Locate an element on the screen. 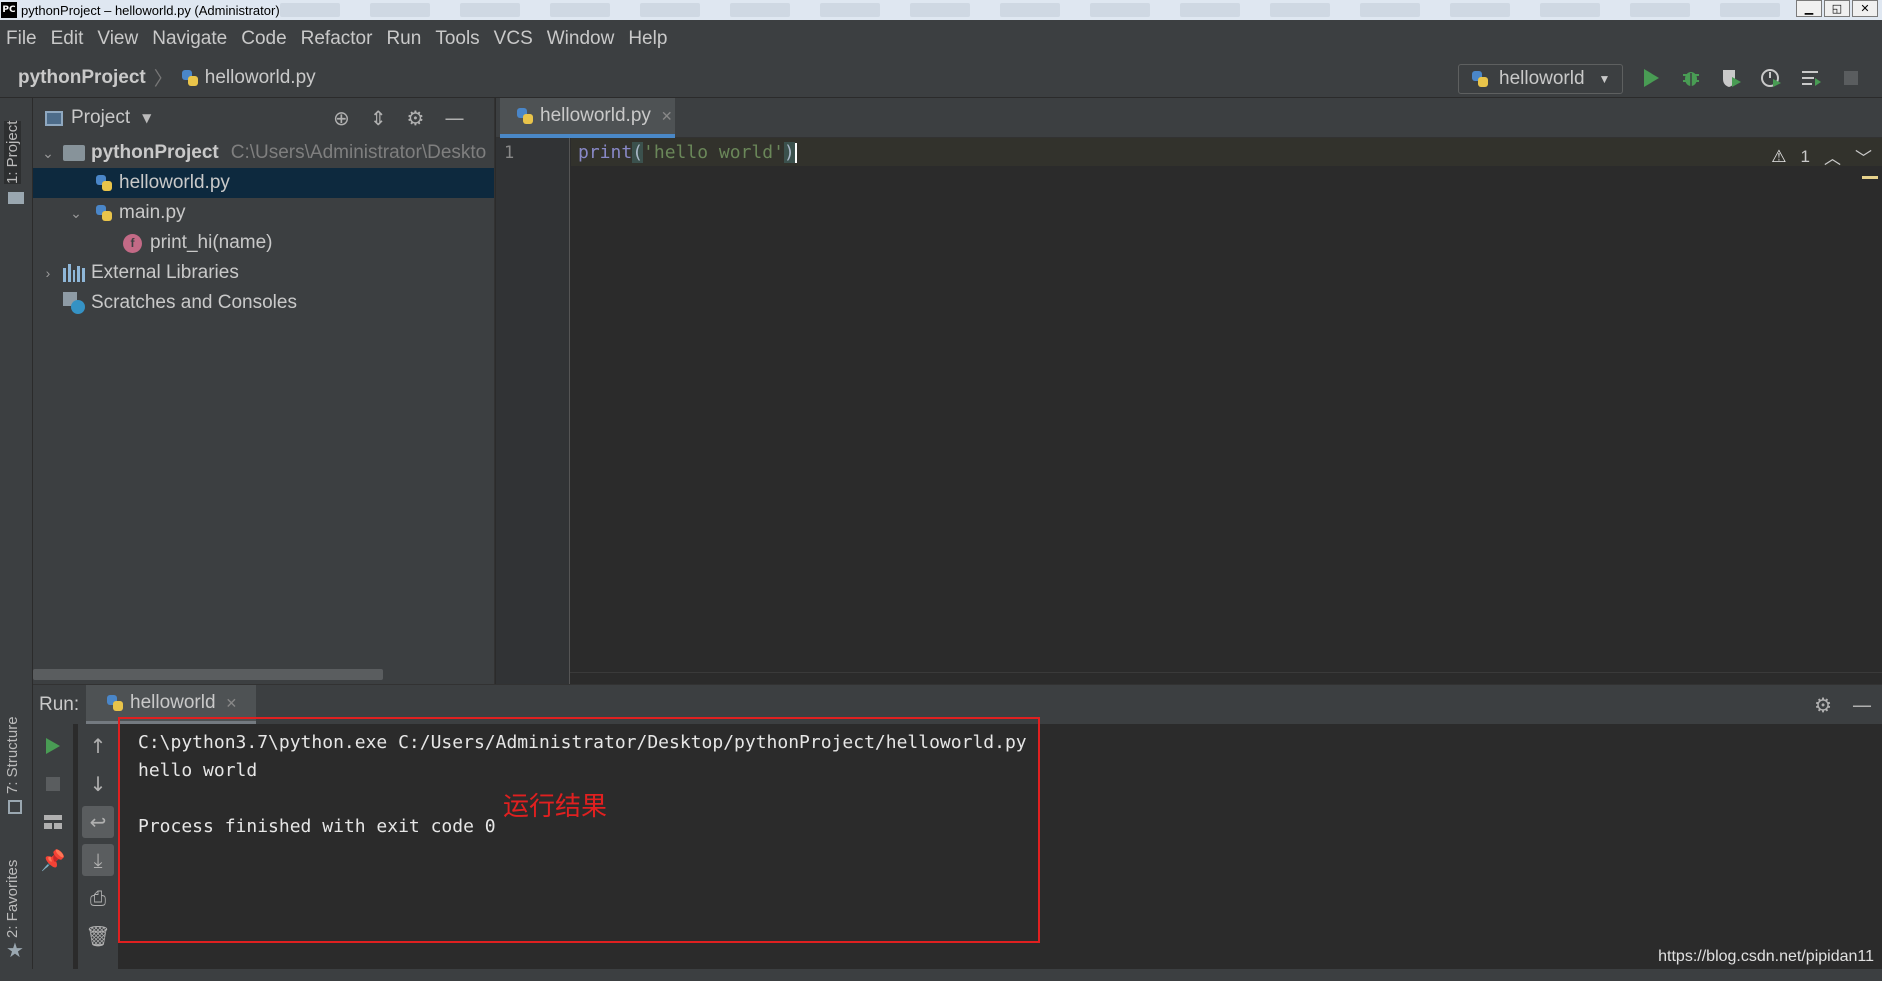 The width and height of the screenshot is (1882, 981). menu-window: Window is located at coordinates (581, 39).